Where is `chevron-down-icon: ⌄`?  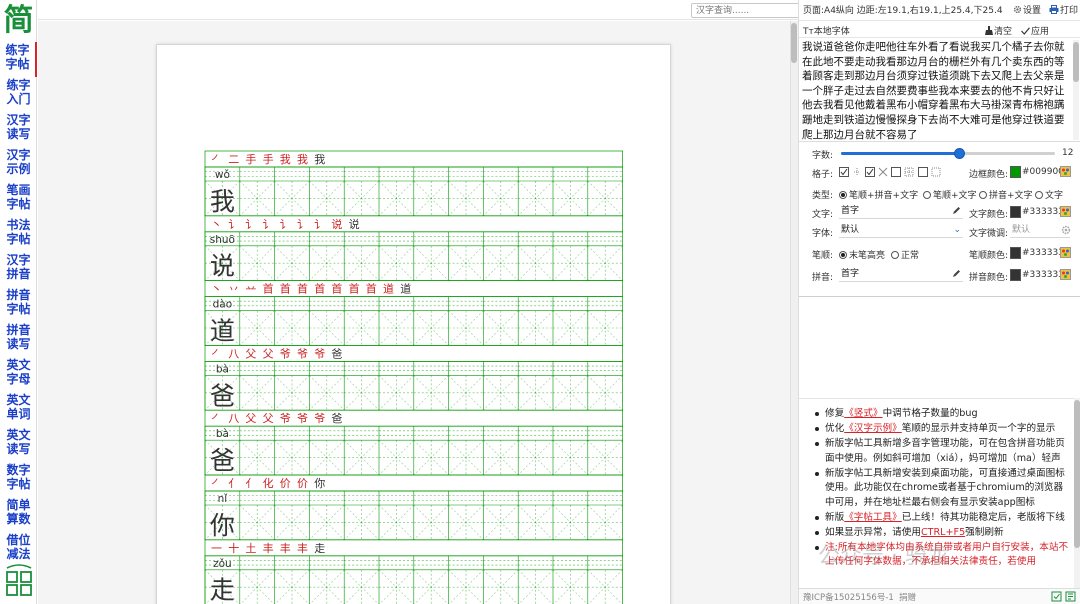 chevron-down-icon: ⌄ is located at coordinates (957, 230).